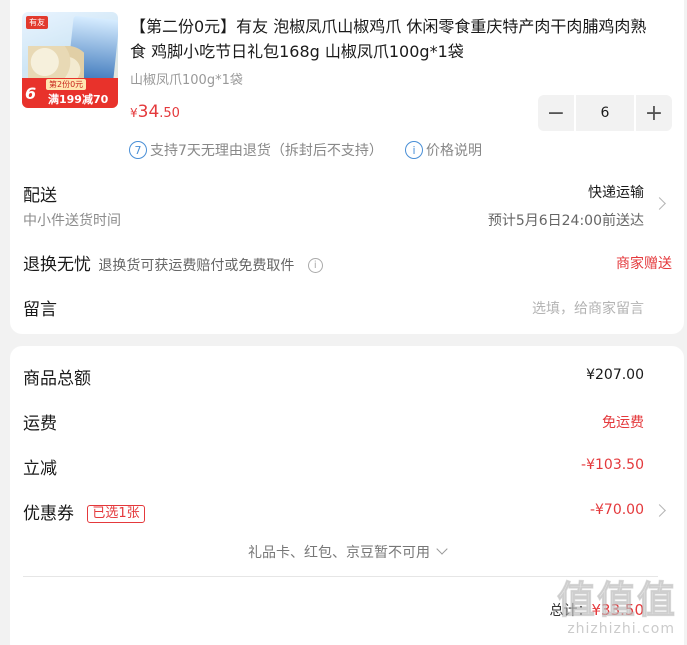  I want to click on price-symbol: ¥, so click(134, 113).